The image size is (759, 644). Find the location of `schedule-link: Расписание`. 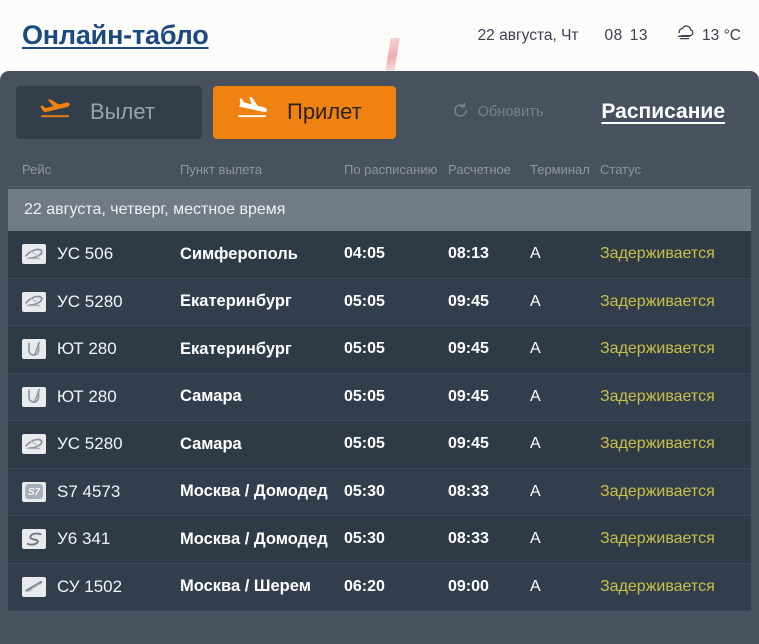

schedule-link: Расписание is located at coordinates (663, 112).